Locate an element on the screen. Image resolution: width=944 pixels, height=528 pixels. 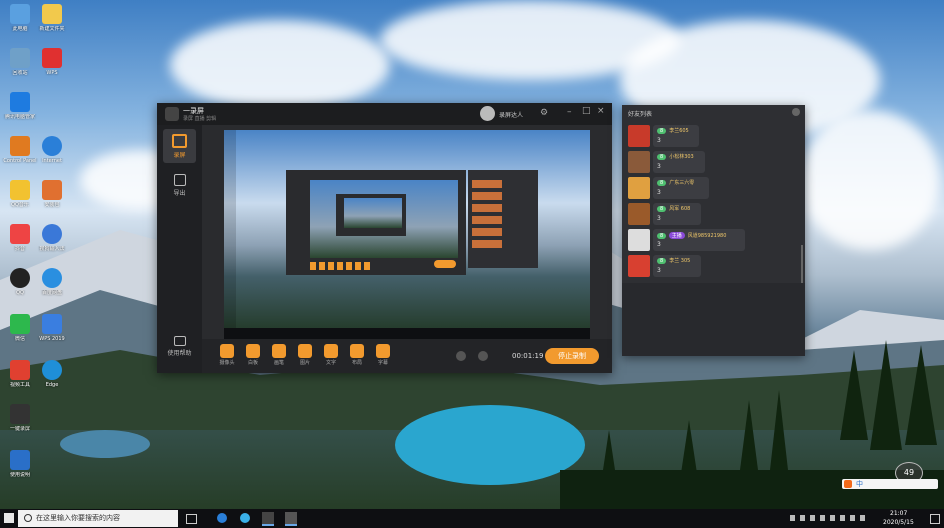
tool-label: 画笔 is located at coordinates (278, 363).